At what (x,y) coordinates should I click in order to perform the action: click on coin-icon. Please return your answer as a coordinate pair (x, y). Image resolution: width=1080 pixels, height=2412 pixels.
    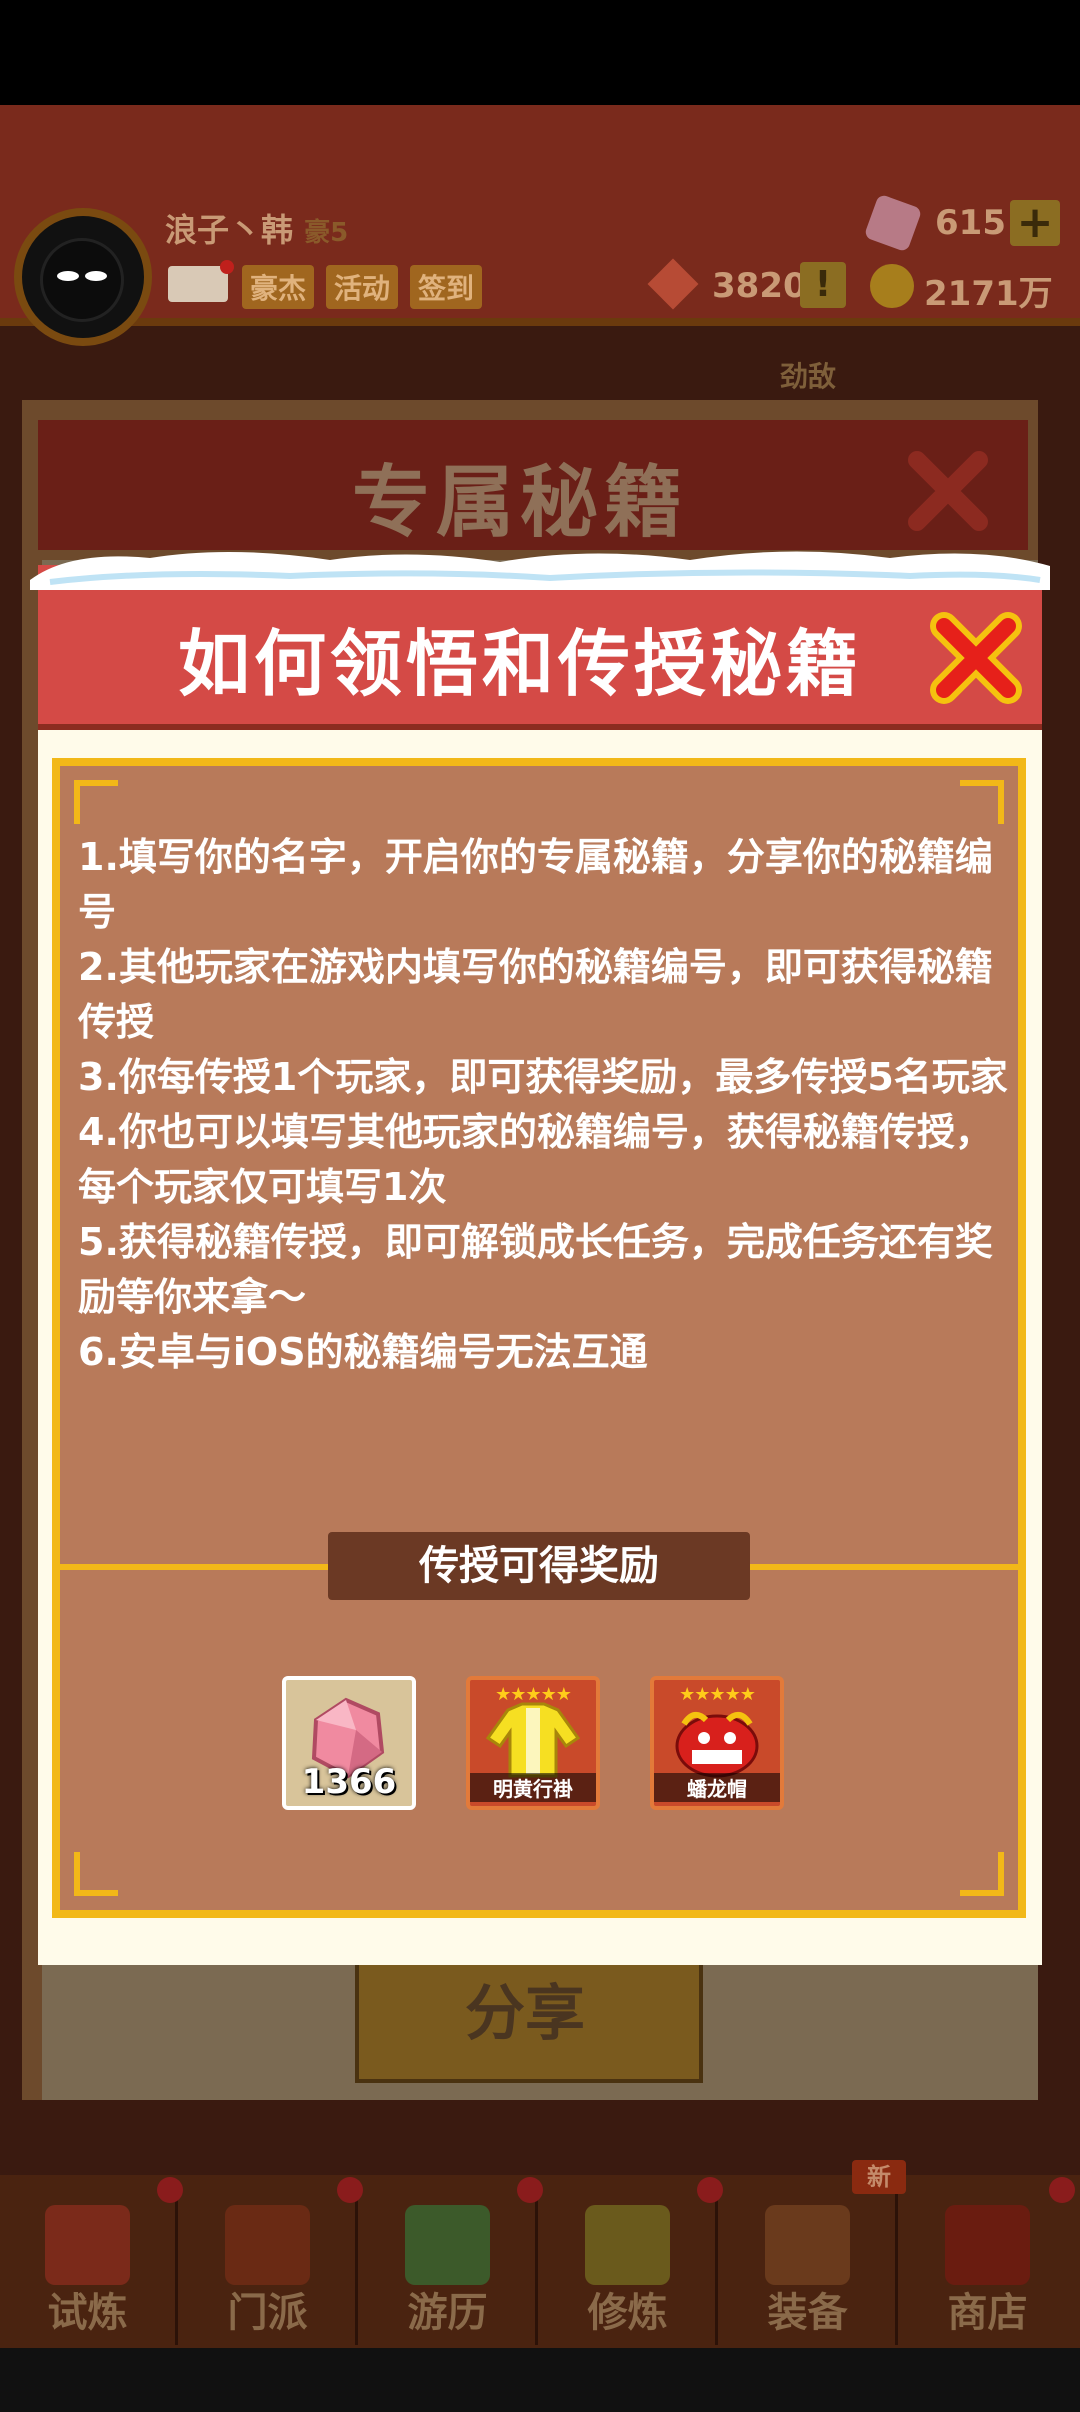
    Looking at the image, I should click on (892, 286).